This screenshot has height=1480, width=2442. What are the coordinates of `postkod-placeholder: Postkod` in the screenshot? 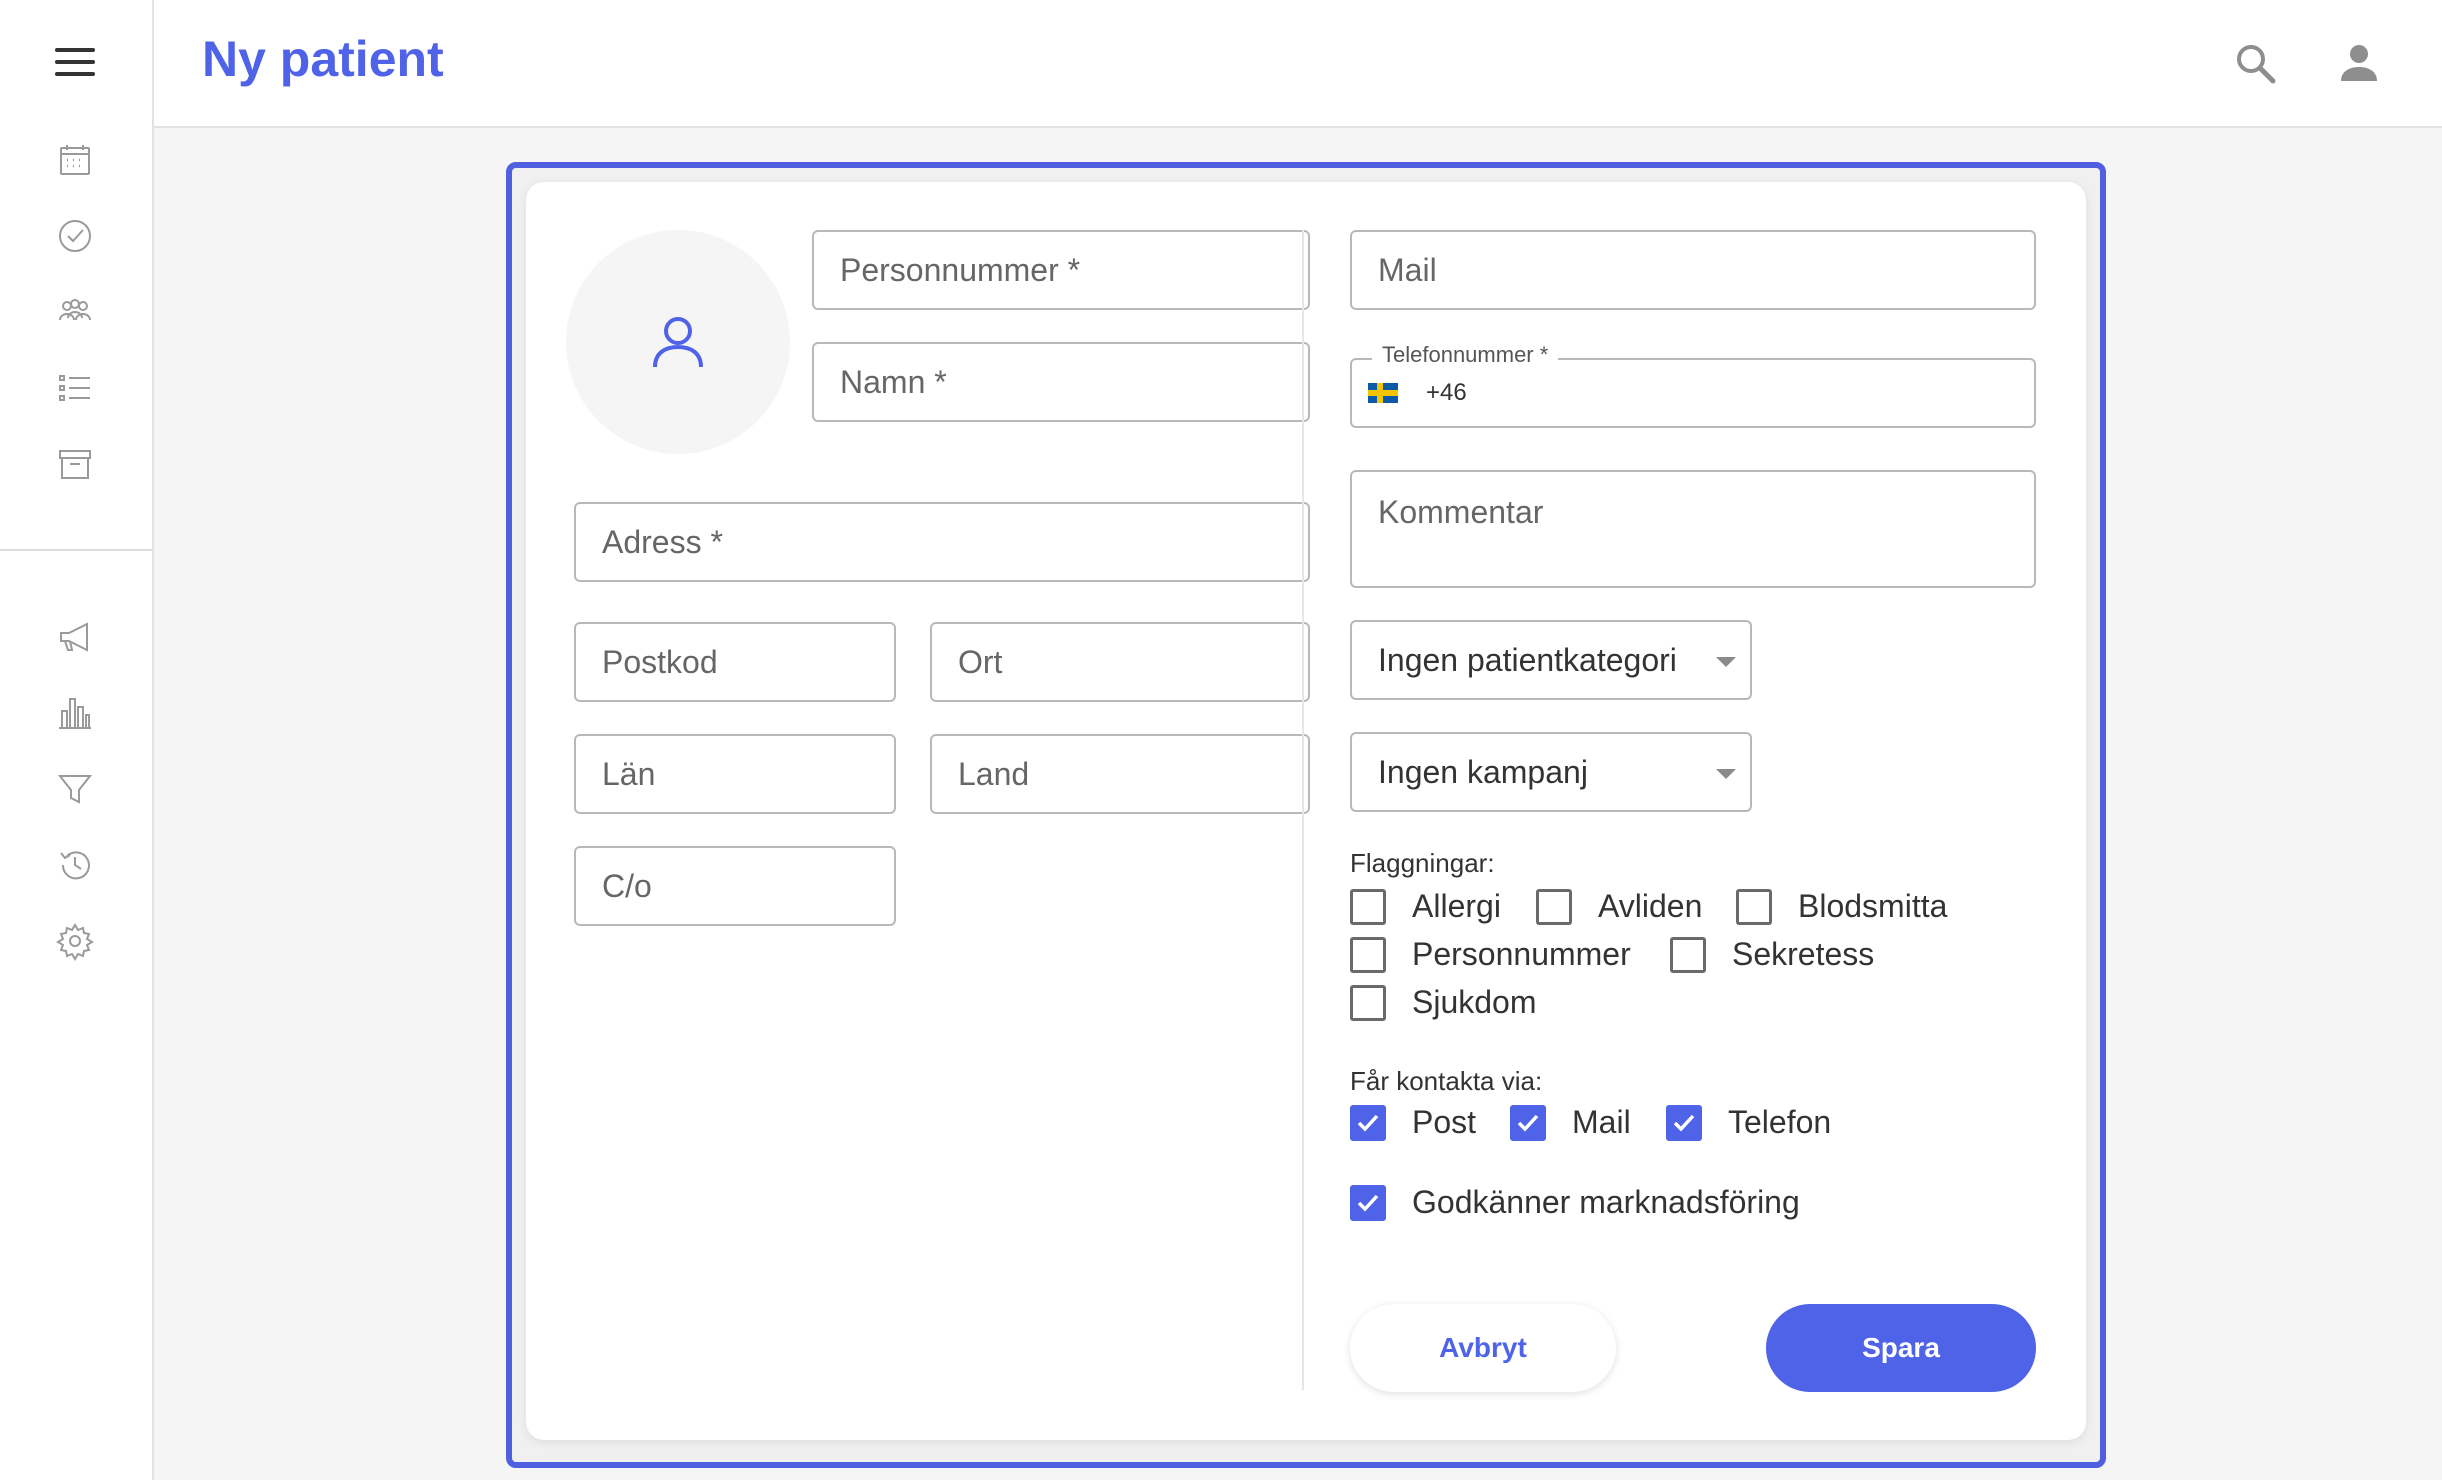 It's located at (660, 661).